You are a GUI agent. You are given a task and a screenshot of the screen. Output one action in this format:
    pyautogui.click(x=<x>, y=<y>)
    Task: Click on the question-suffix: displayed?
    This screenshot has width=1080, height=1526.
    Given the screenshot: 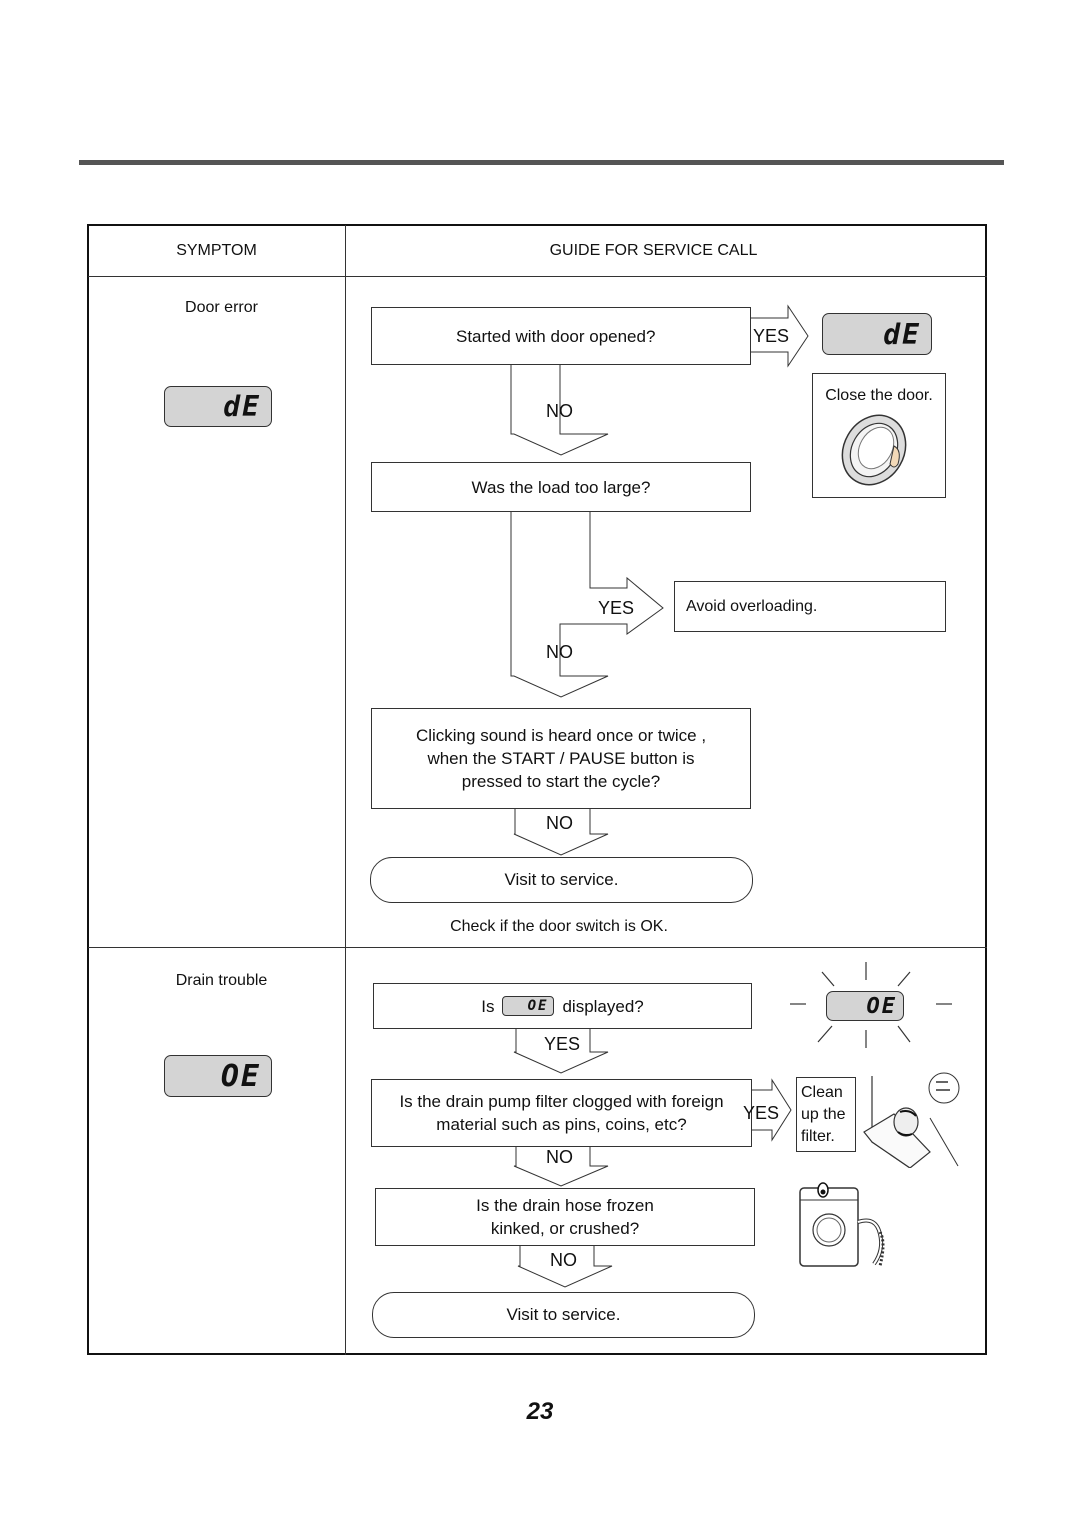 What is the action you would take?
    pyautogui.click(x=603, y=1006)
    